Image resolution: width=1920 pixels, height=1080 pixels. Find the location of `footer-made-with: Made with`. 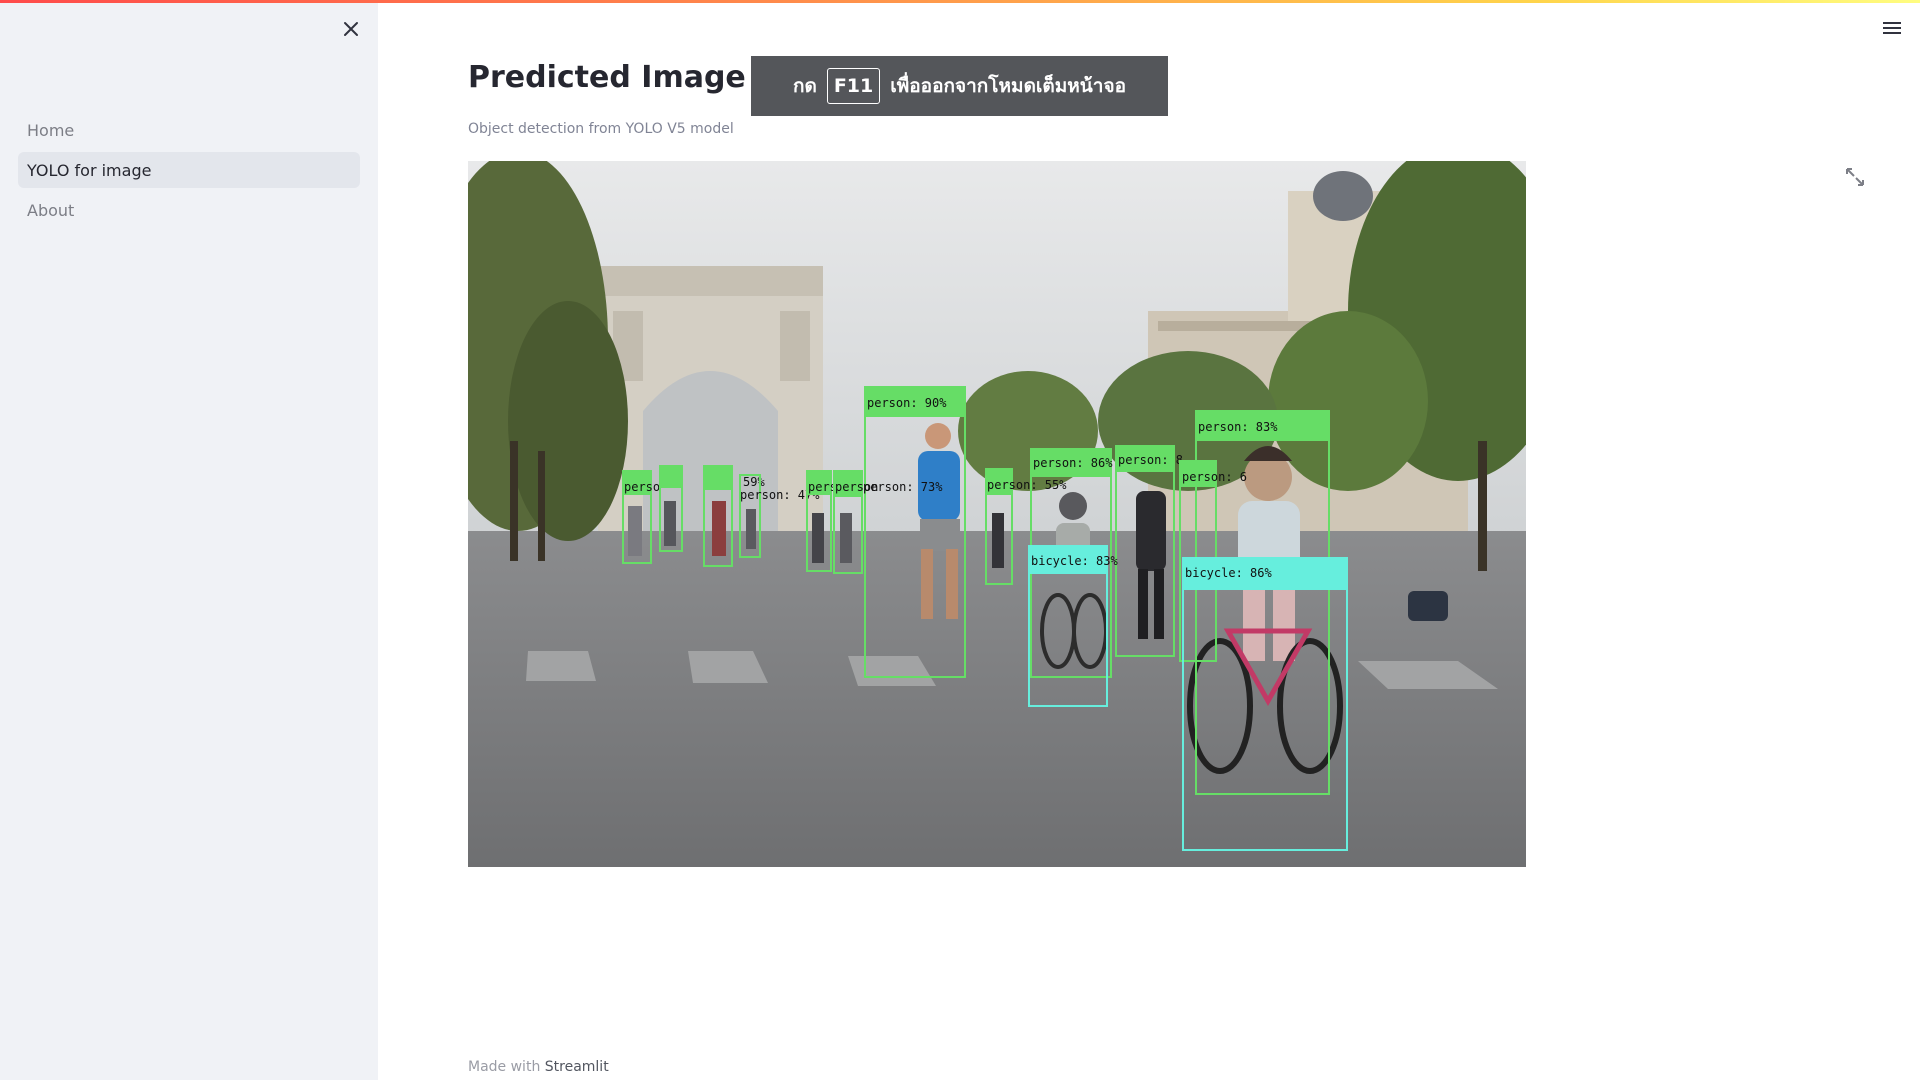

footer-made-with: Made with is located at coordinates (504, 1067).